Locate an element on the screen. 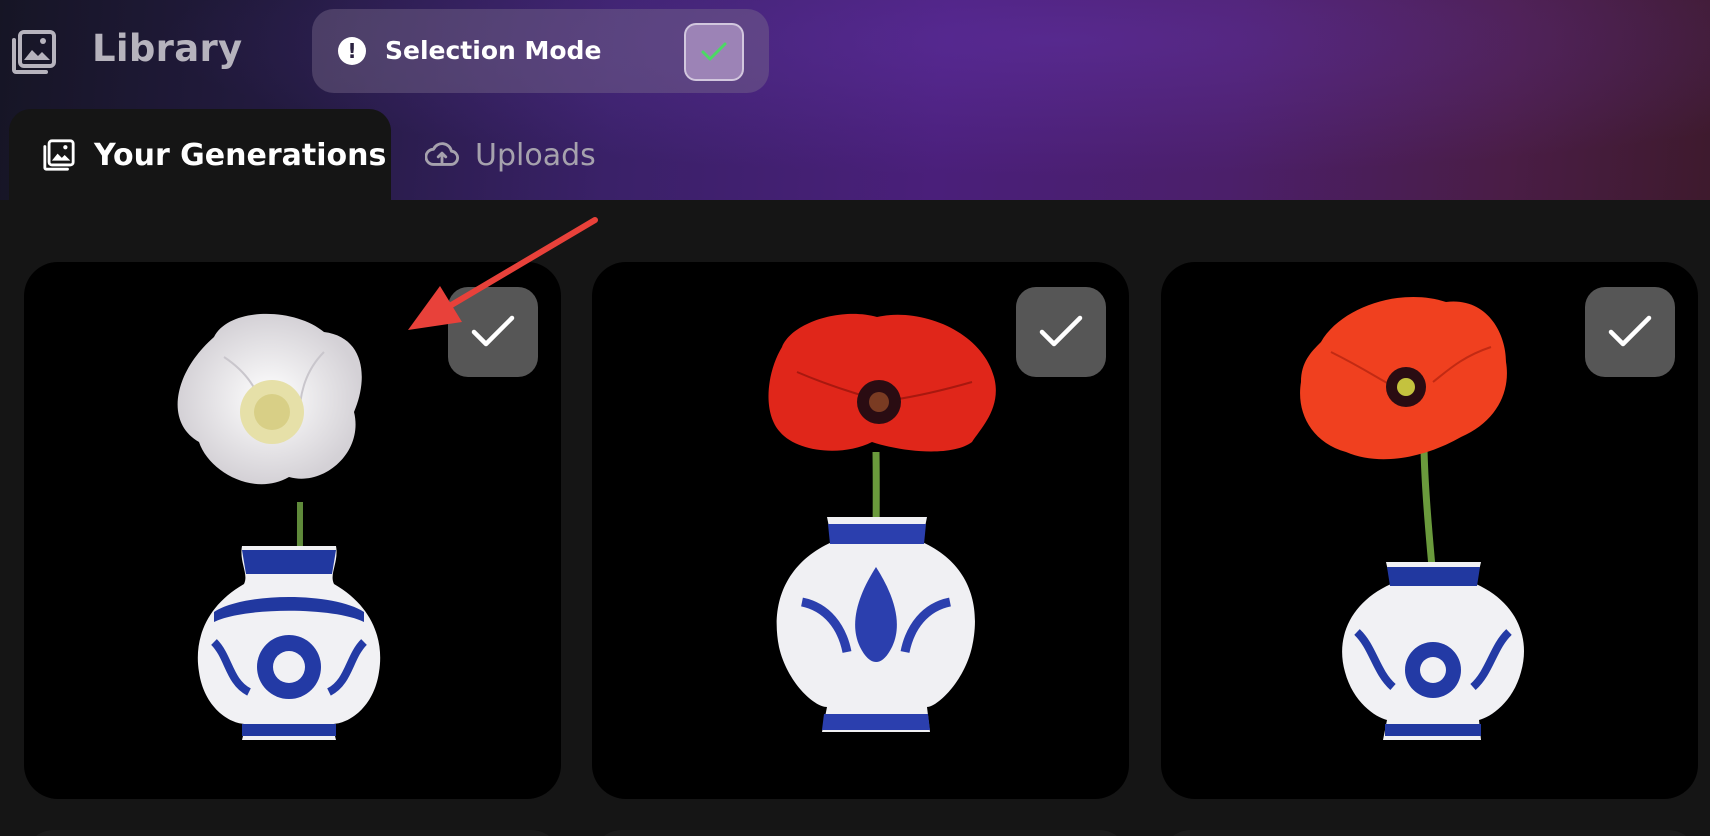  tab-uploads: Uploads is located at coordinates (545, 155).